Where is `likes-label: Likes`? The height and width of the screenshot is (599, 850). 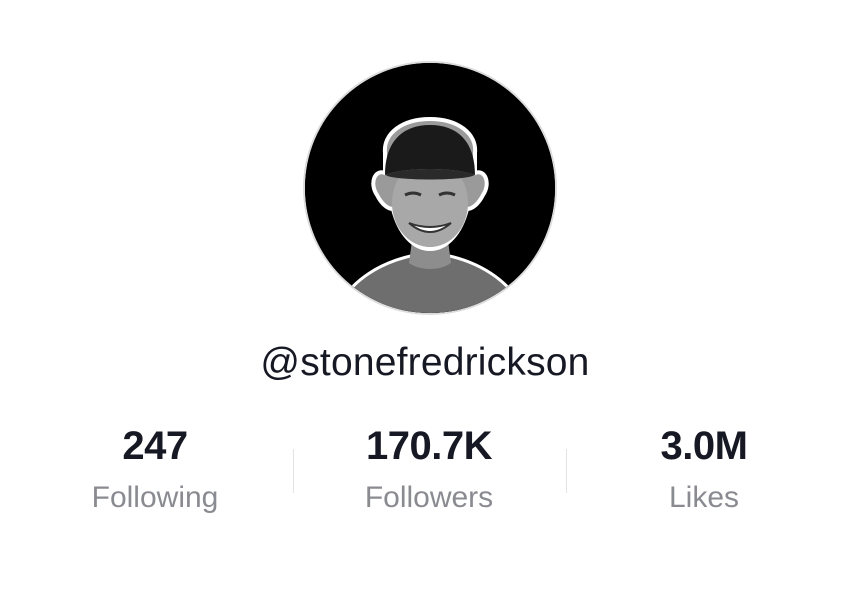
likes-label: Likes is located at coordinates (704, 497).